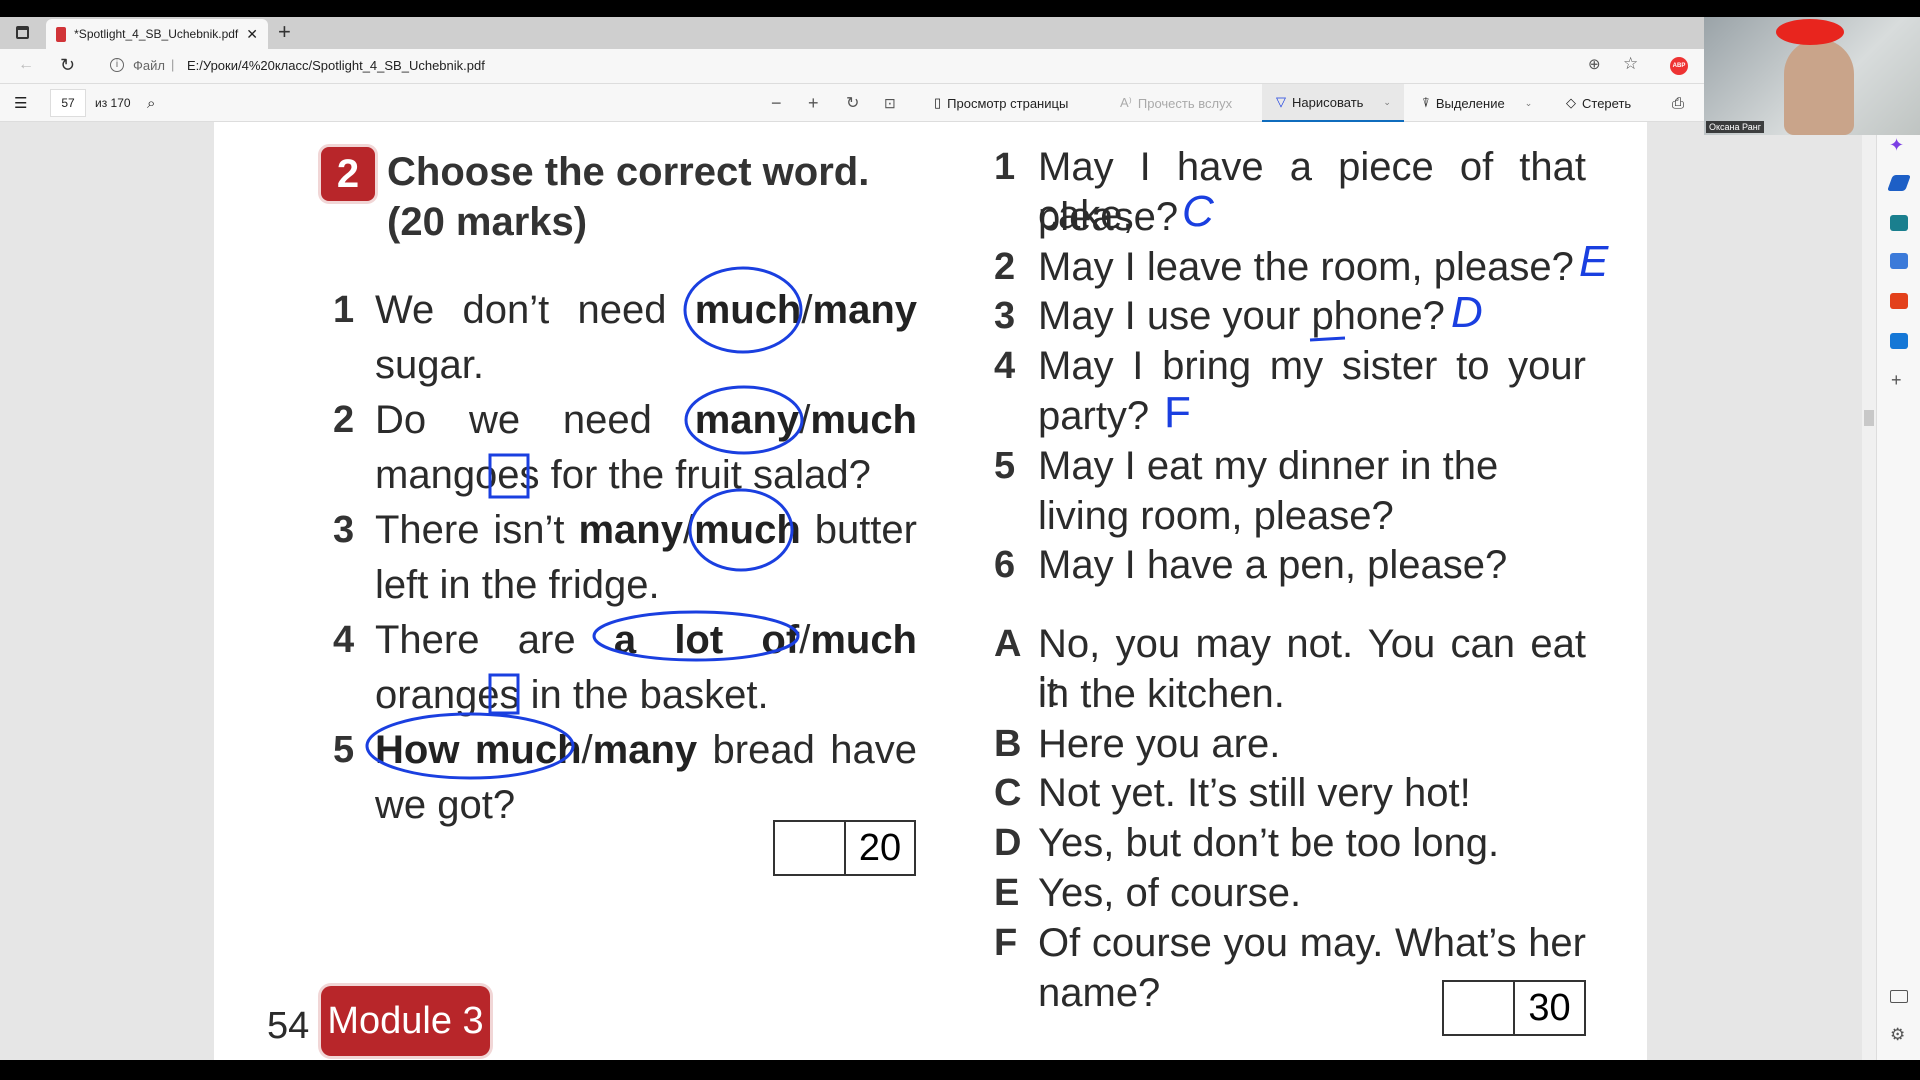 This screenshot has height=1080, width=1920. What do you see at coordinates (1594, 261) in the screenshot?
I see `ink-answer-2: E` at bounding box center [1594, 261].